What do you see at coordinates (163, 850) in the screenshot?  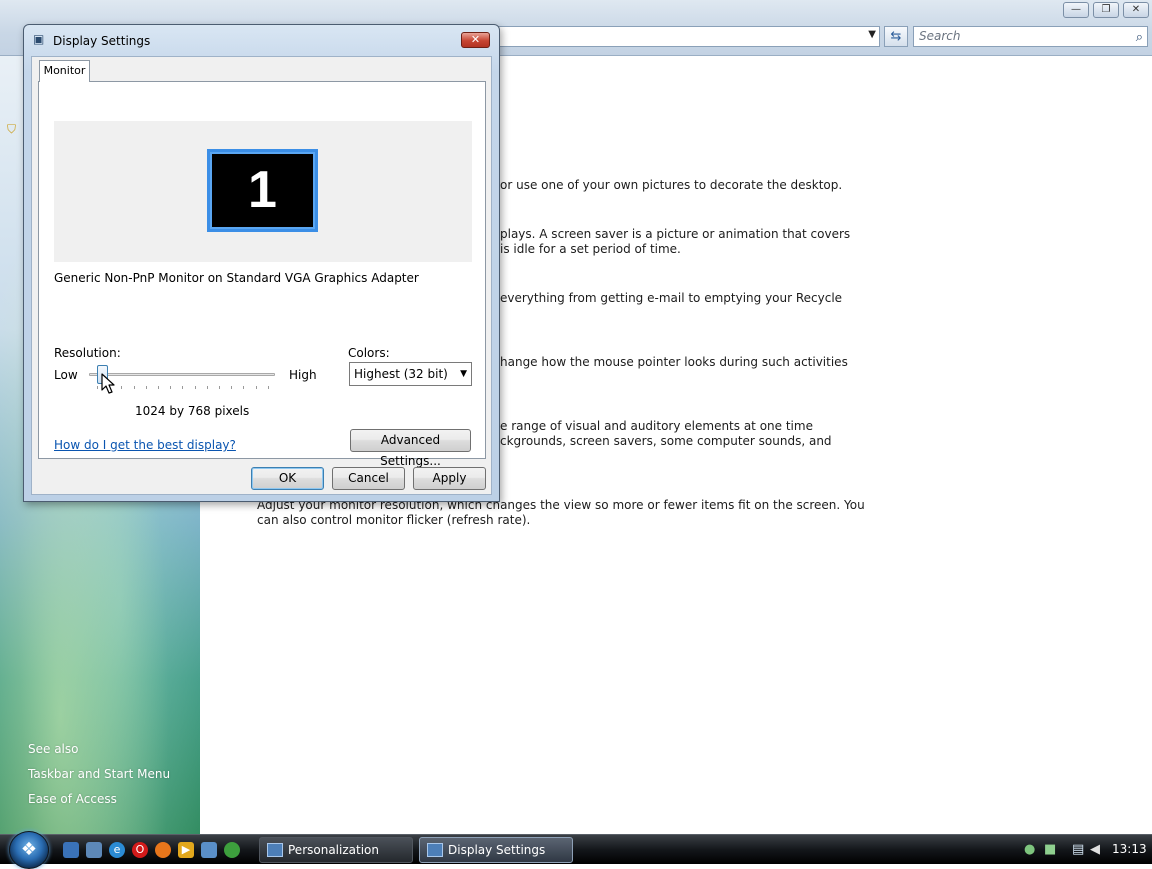 I see `firefox-icon` at bounding box center [163, 850].